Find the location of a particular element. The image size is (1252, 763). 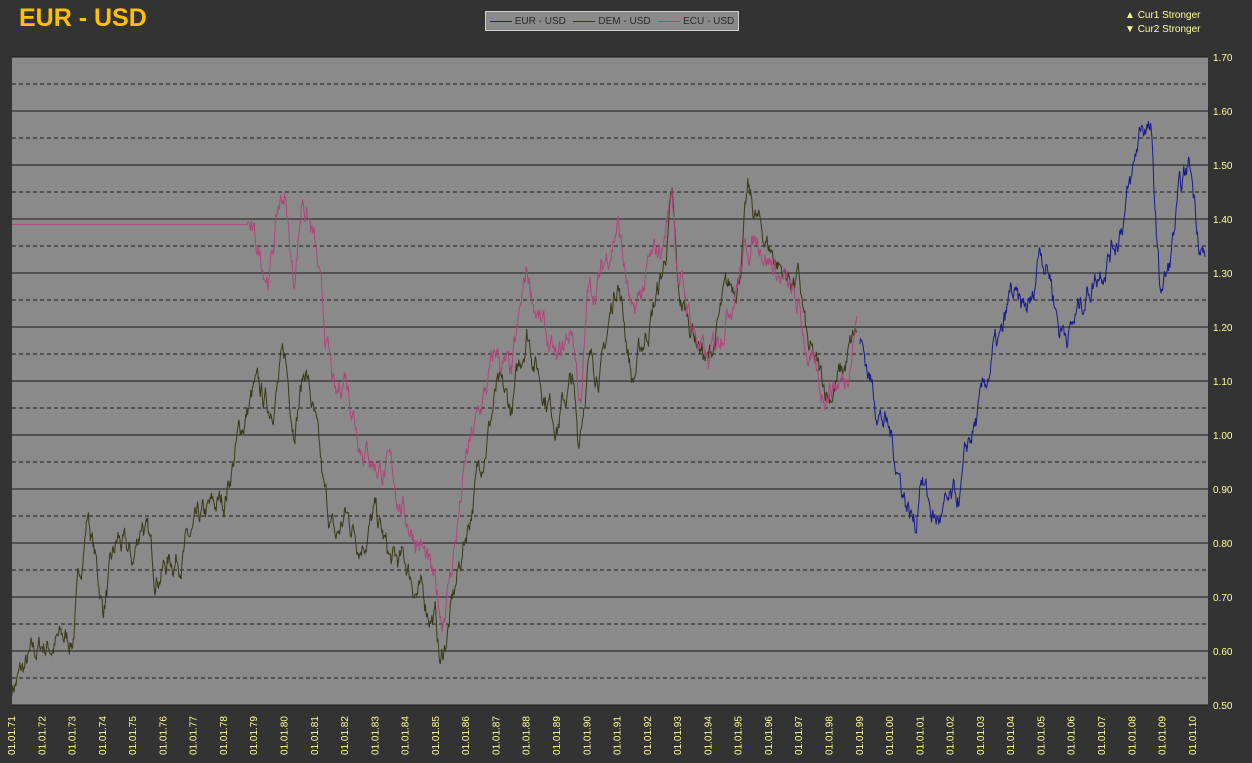

x-tick-label: 01.01.86 is located at coordinates (466, 735).